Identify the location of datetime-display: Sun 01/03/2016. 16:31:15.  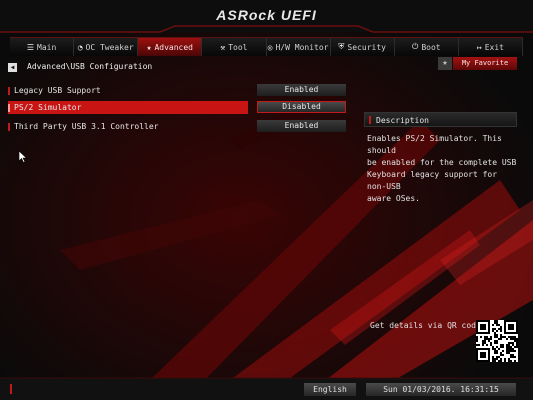
(441, 389).